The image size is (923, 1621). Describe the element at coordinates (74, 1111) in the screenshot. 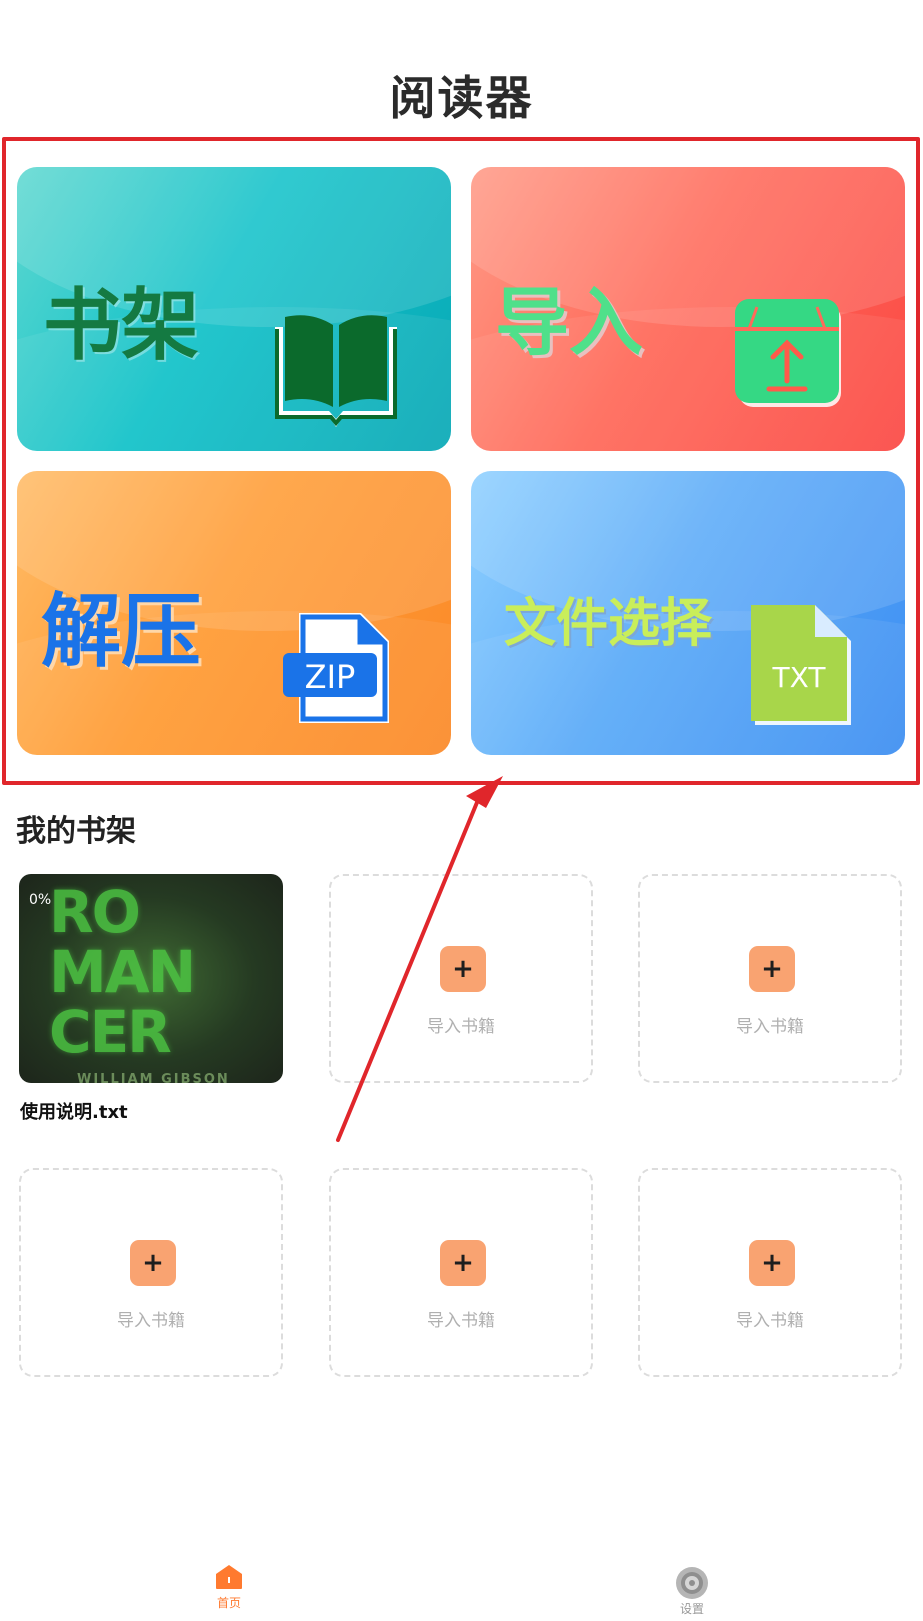

I see `book-title: 使用说明.txt` at that location.